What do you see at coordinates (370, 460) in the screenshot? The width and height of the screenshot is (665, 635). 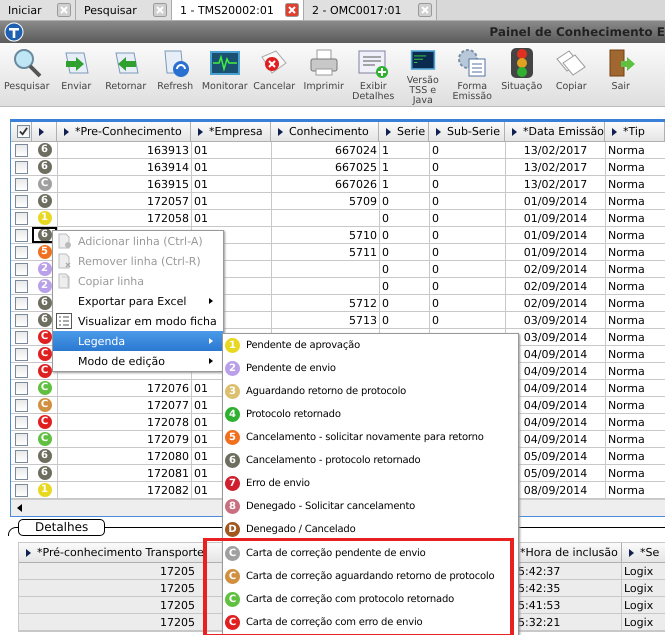 I see `menu-item: 6 Cancelamento - protocolo retornado` at bounding box center [370, 460].